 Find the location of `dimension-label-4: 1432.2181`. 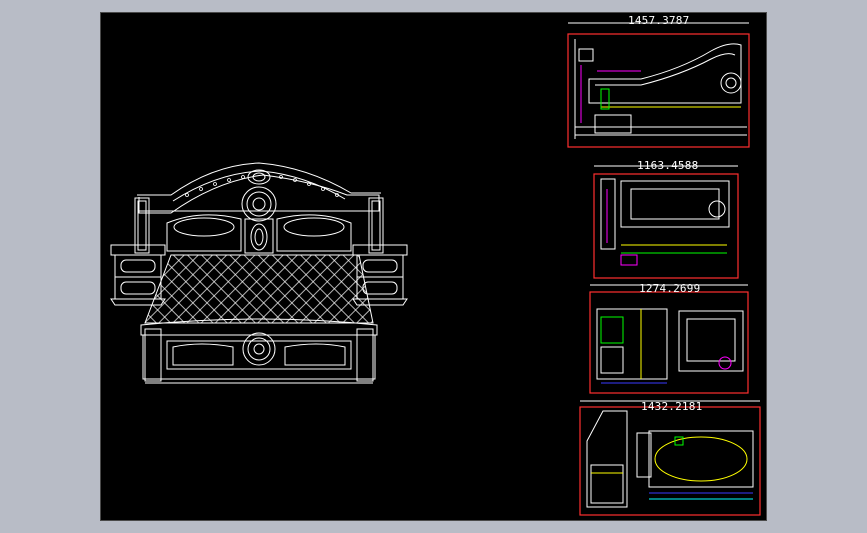

dimension-label-4: 1432.2181 is located at coordinates (672, 406).